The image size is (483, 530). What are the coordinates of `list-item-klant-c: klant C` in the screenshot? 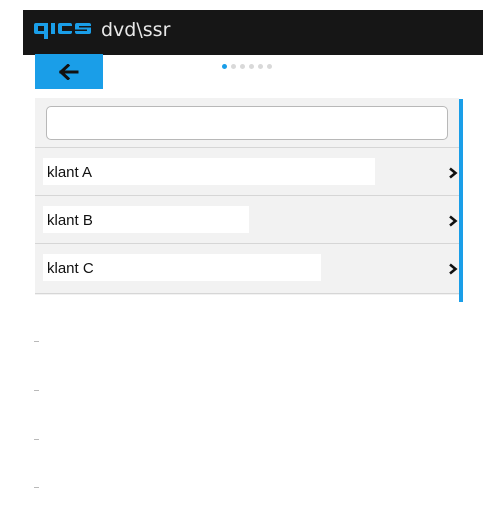 It's located at (247, 267).